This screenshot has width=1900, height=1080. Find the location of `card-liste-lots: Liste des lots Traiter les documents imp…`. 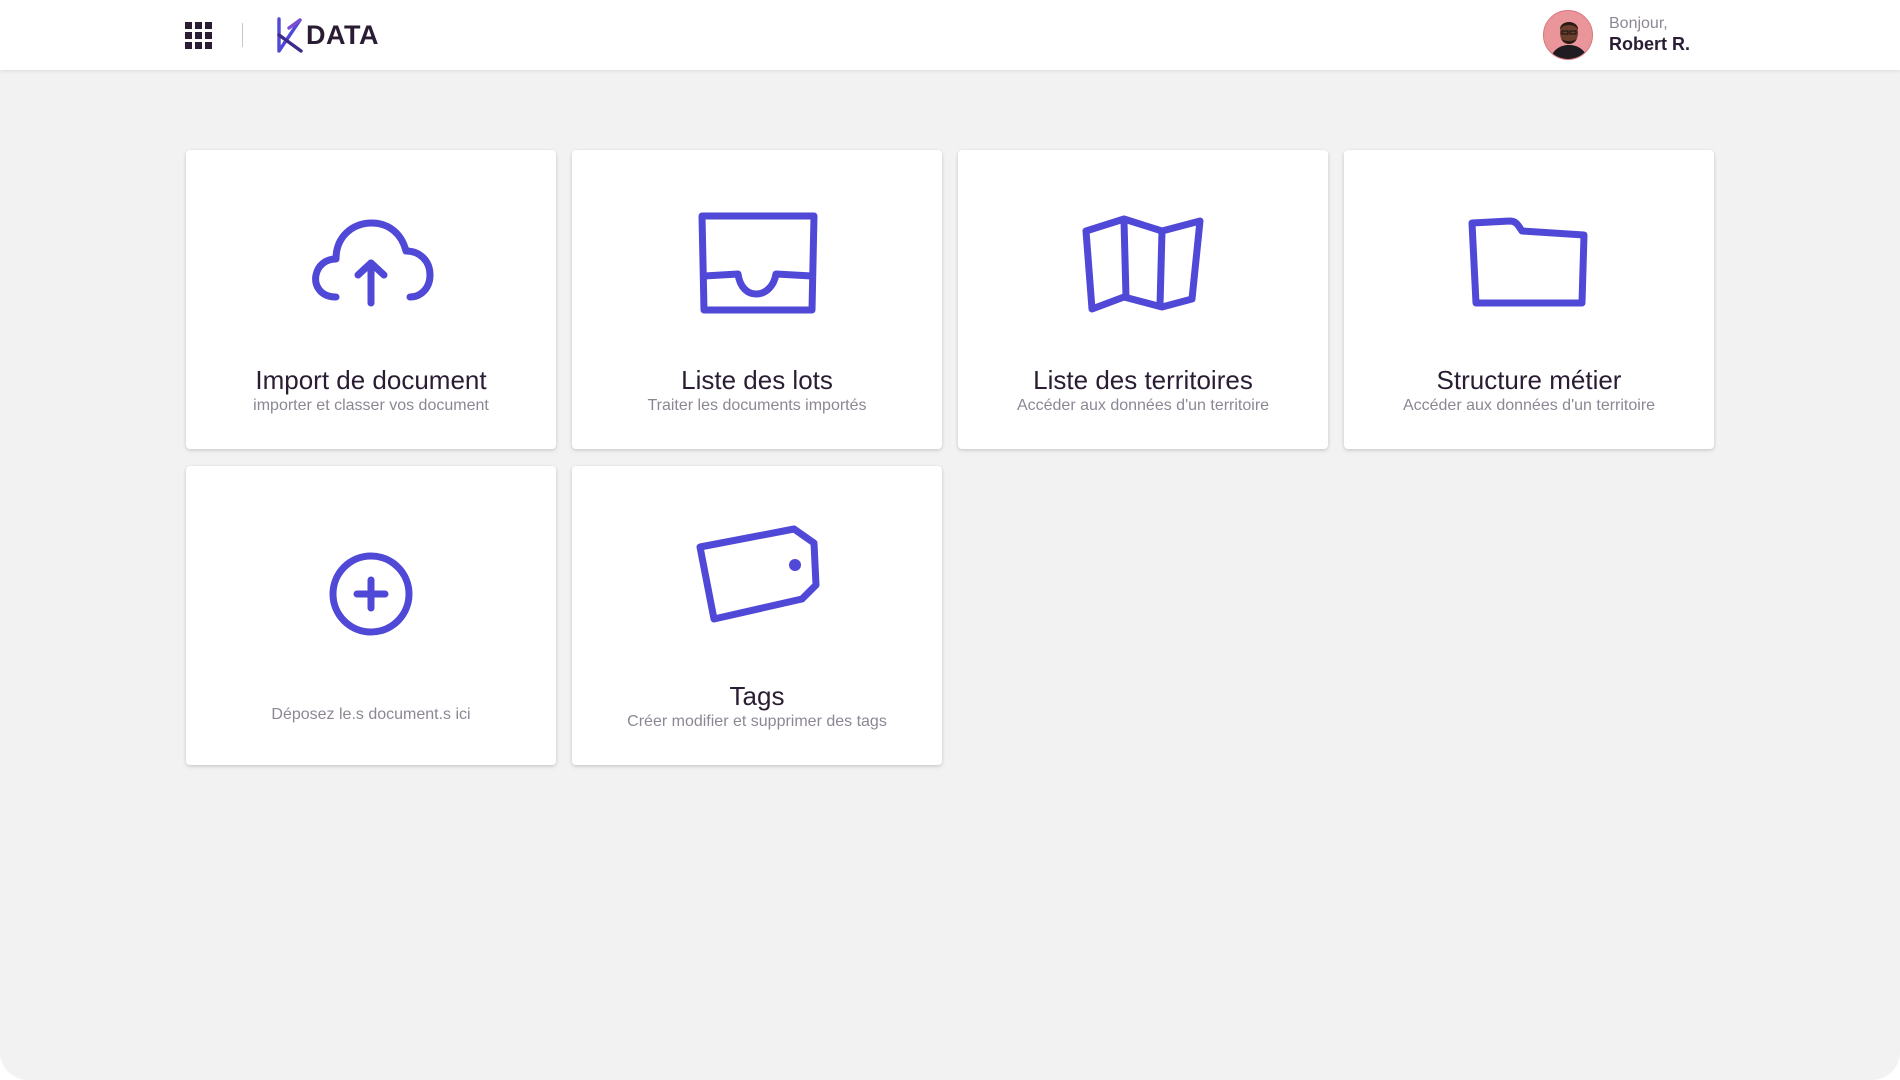

card-liste-lots: Liste des lots Traiter les documents imp… is located at coordinates (757, 299).